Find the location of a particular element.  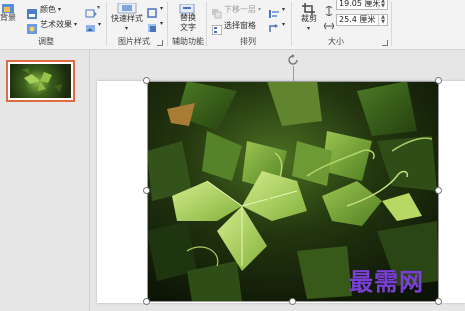

resize-handle-middle-left is located at coordinates (146, 190).